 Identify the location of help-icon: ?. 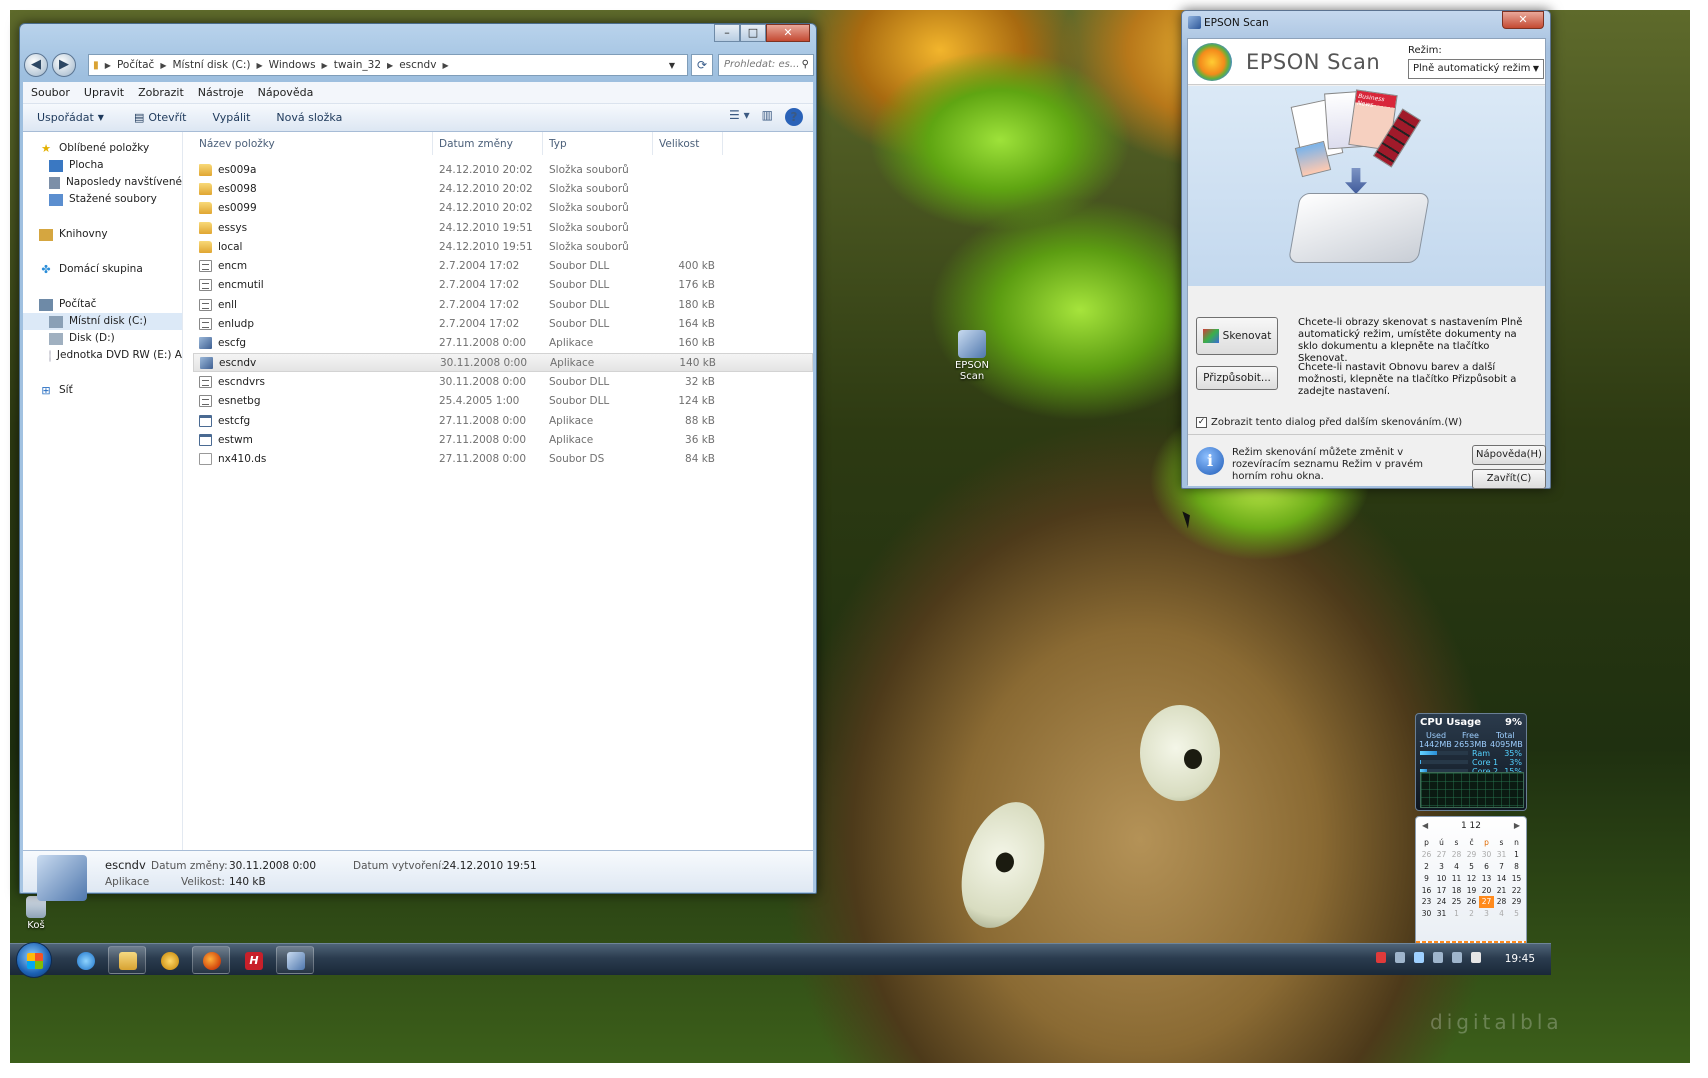
(794, 117).